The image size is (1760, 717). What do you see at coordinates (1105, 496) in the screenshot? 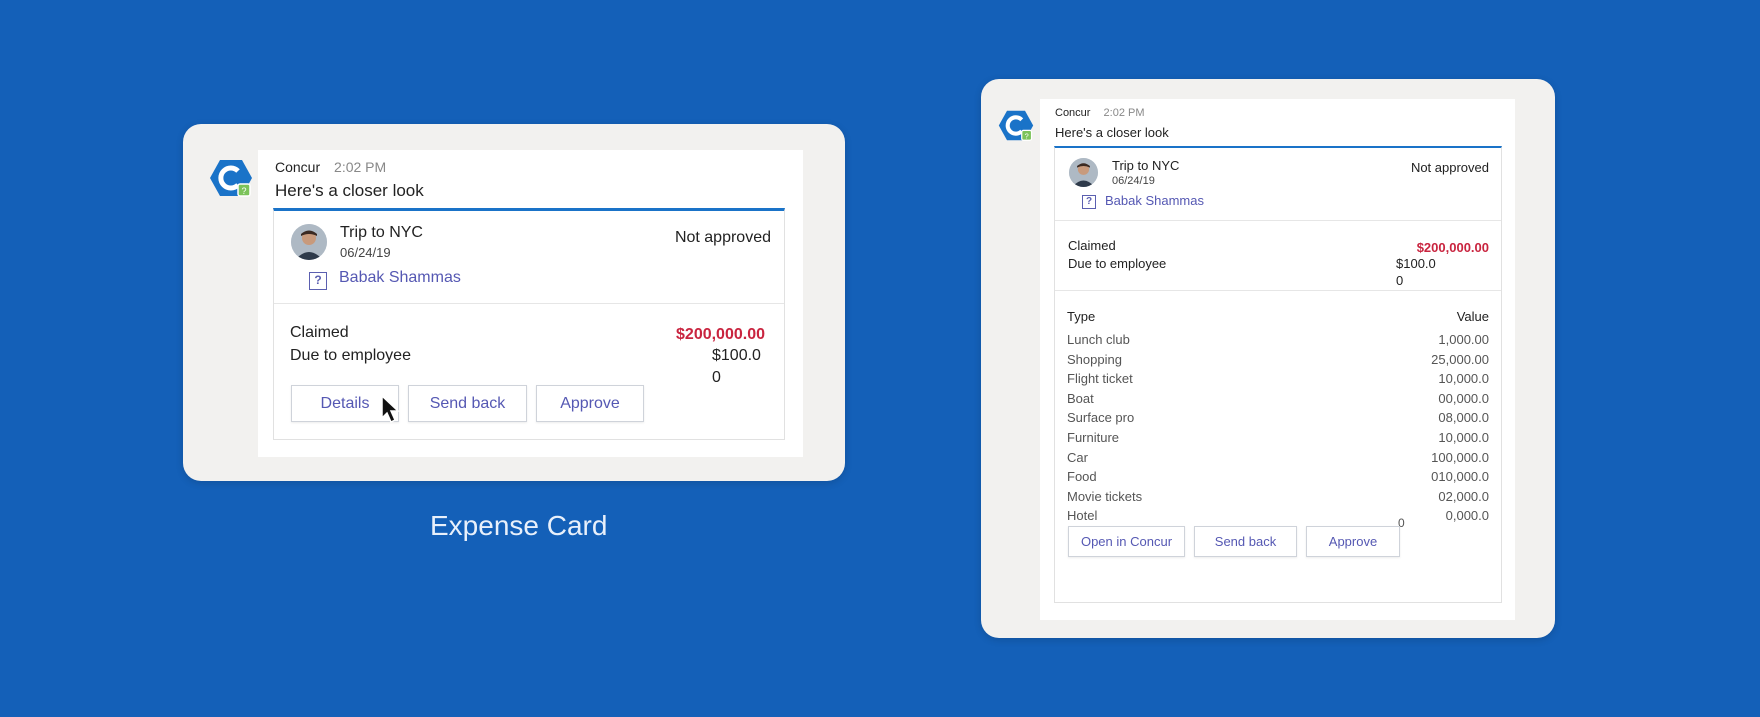
I see `expense-type: Movie tickets` at bounding box center [1105, 496].